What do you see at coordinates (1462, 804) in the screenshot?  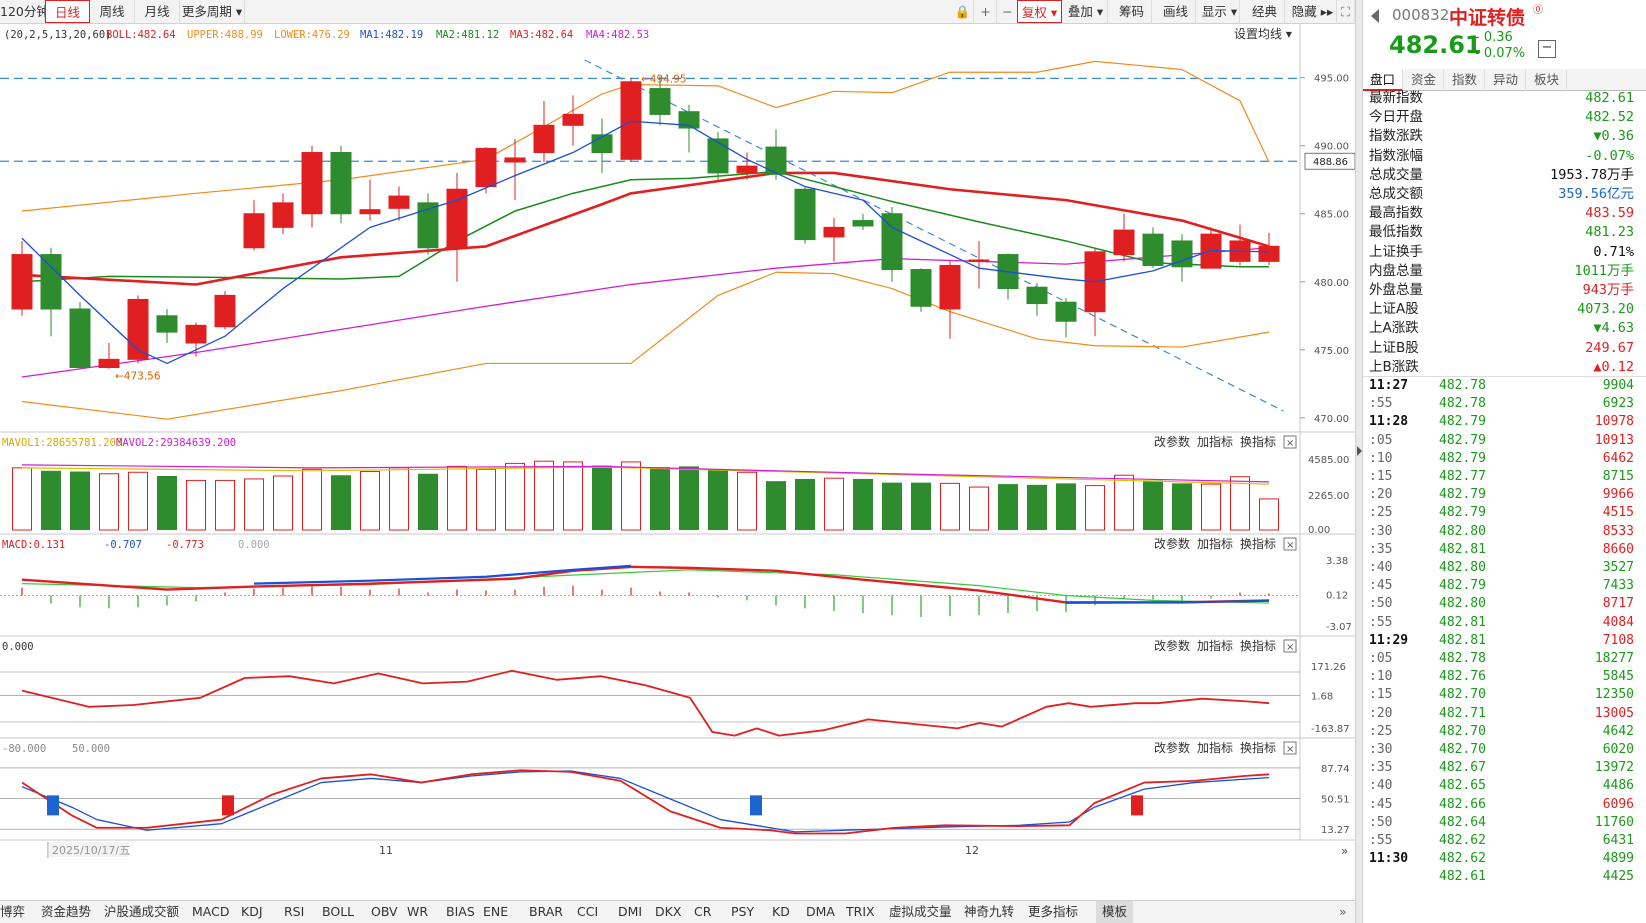 I see `tick-price: 482.66` at bounding box center [1462, 804].